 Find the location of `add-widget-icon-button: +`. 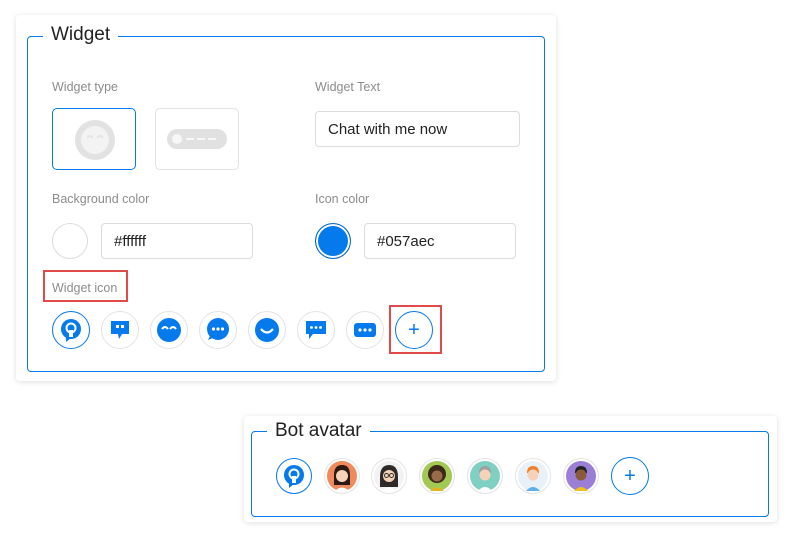

add-widget-icon-button: + is located at coordinates (414, 330).